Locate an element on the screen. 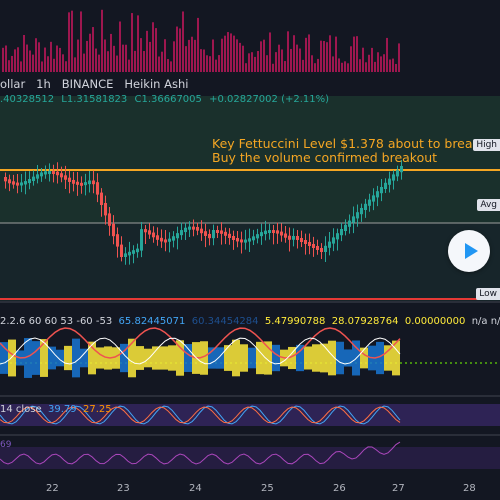 The width and height of the screenshot is (500, 500). play-button is located at coordinates (469, 251).